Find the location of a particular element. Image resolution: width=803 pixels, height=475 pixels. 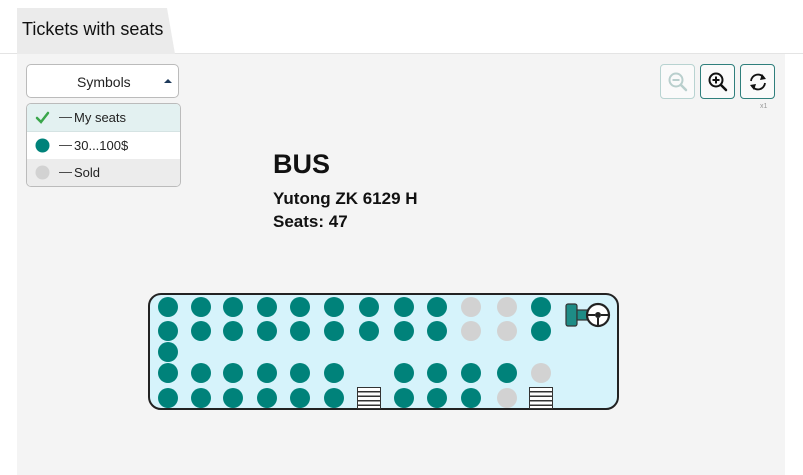

zoom-in-button is located at coordinates (717, 81).